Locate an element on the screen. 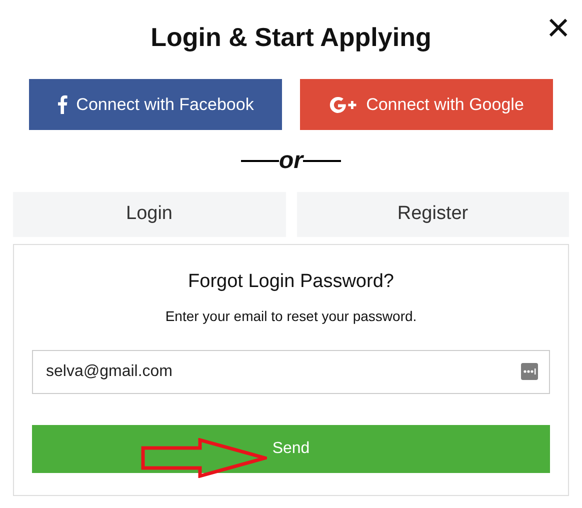 The width and height of the screenshot is (582, 508). password-manager-icon is located at coordinates (529, 371).